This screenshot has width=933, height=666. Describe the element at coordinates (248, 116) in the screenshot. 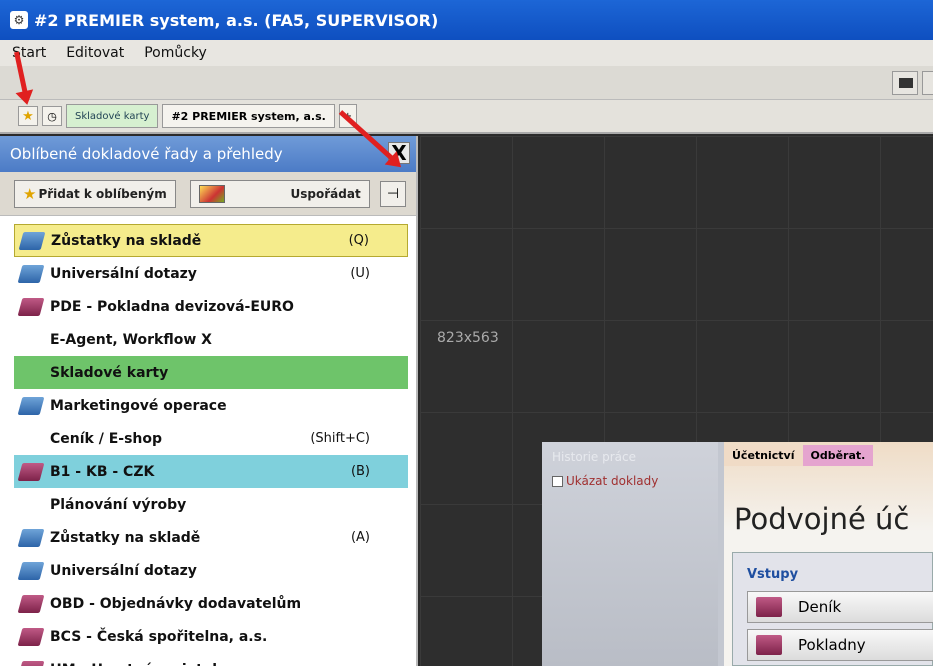

I see `tab-premier-system: #2 PREMIER system, a.s.` at that location.